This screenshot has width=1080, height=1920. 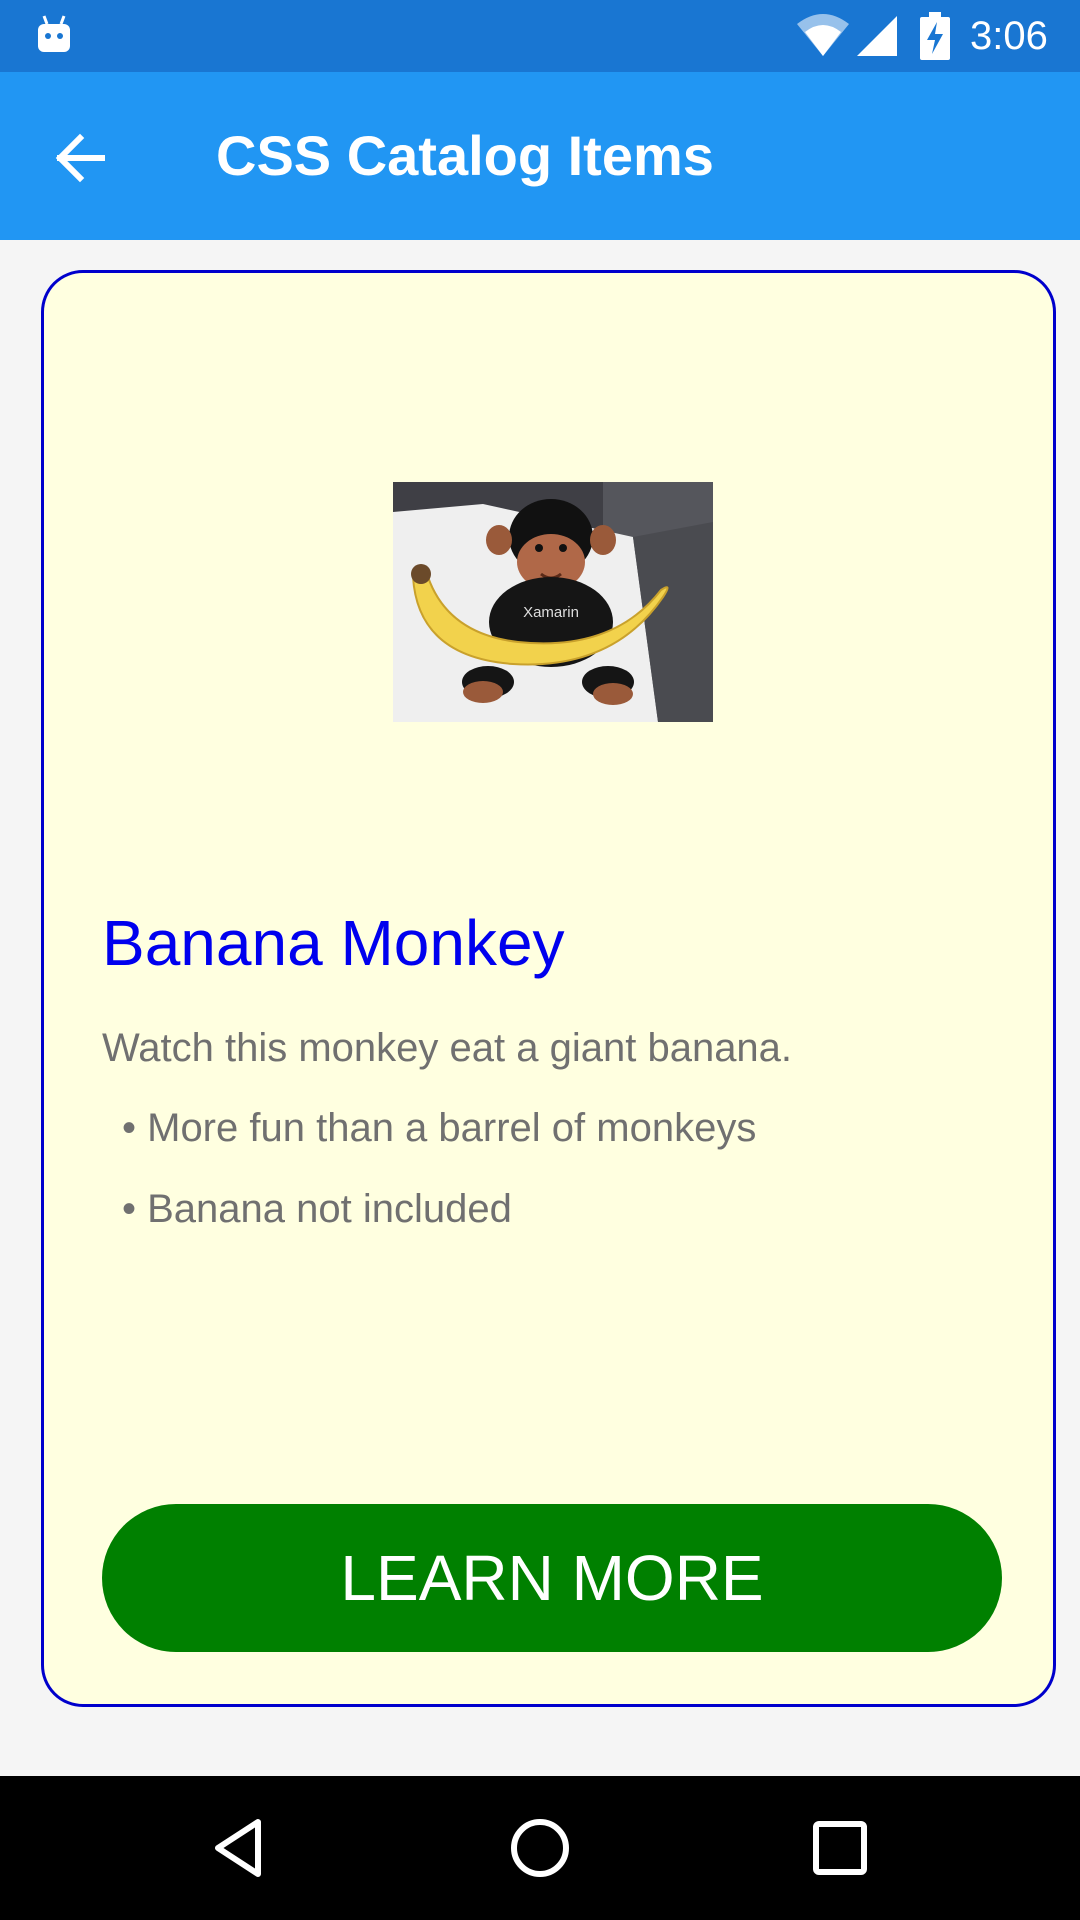 What do you see at coordinates (877, 36) in the screenshot?
I see `signal-icon` at bounding box center [877, 36].